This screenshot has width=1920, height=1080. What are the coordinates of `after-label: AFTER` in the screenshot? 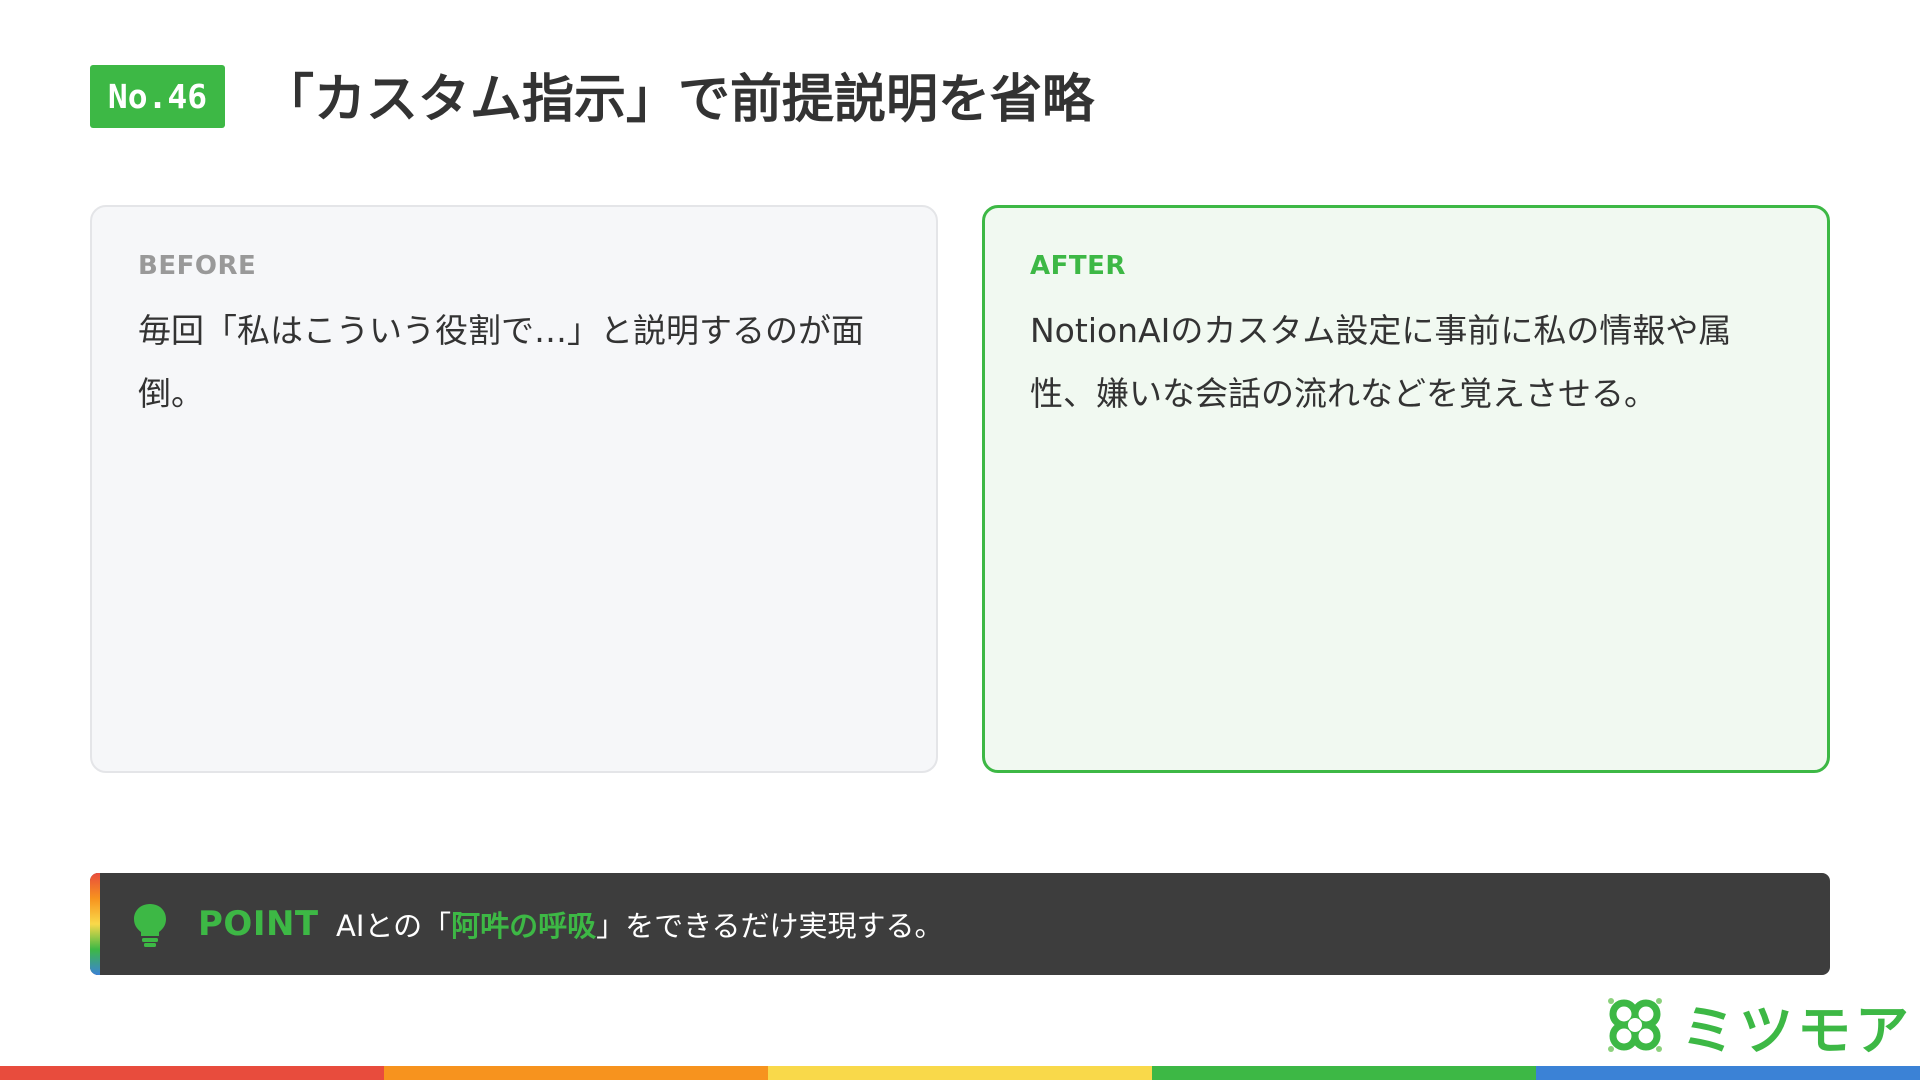 It's located at (1078, 266).